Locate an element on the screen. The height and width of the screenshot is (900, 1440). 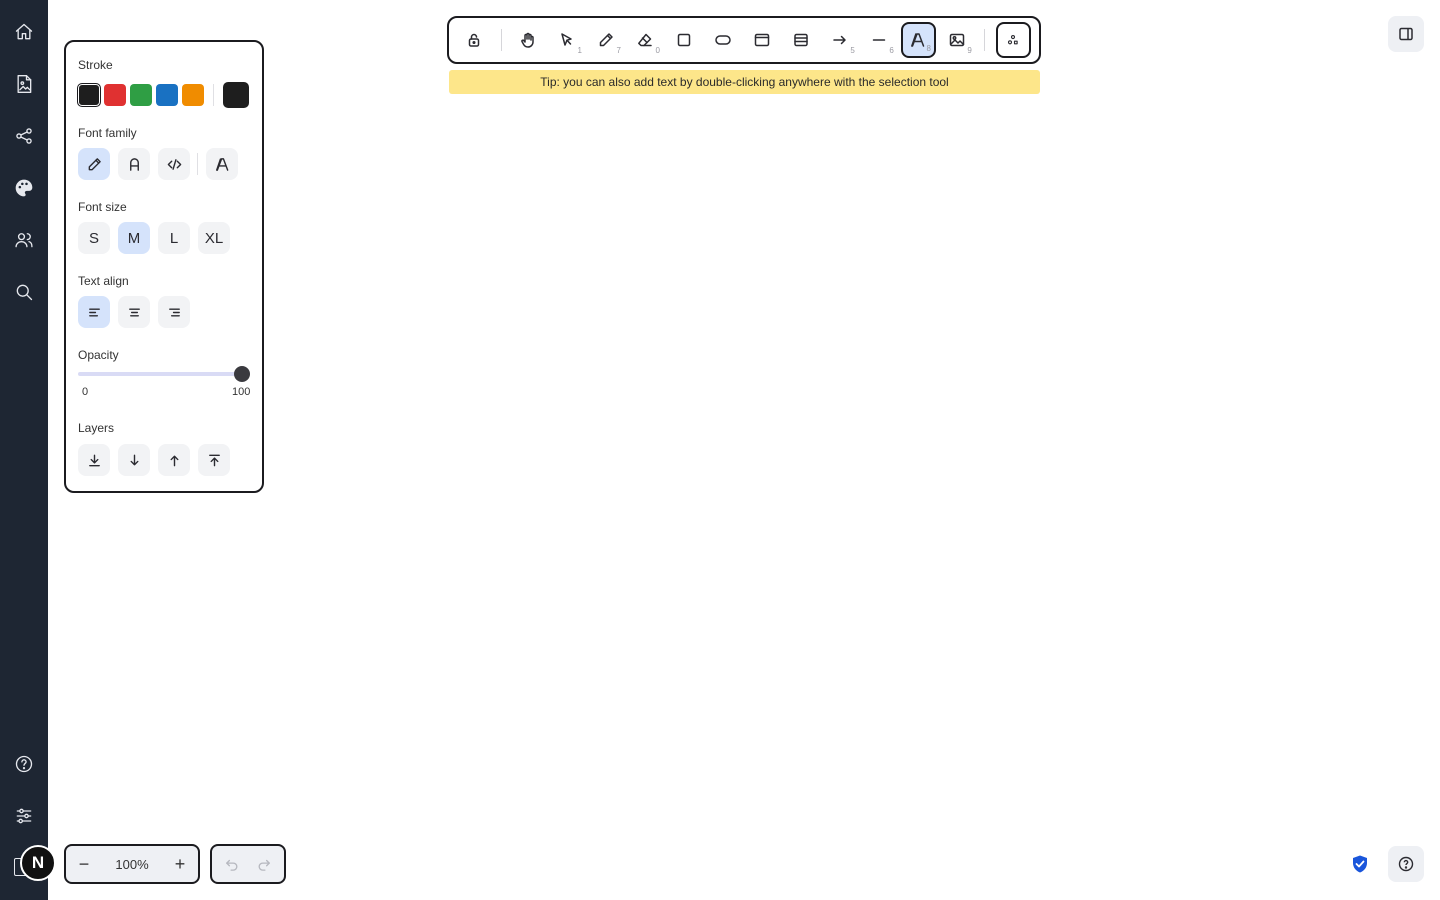
search-icon is located at coordinates (24, 292).